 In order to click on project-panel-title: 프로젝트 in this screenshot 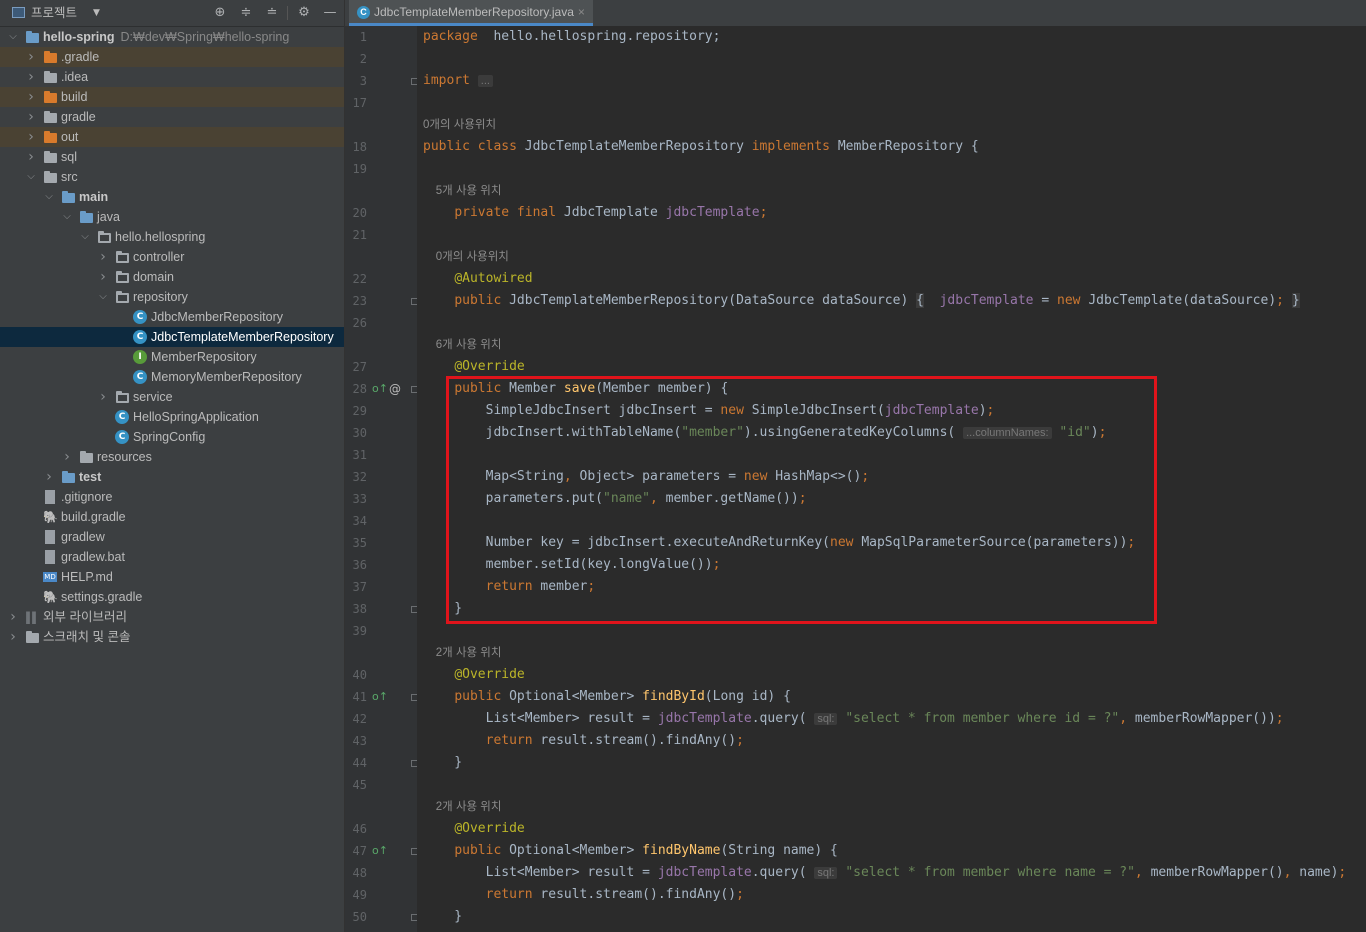, I will do `click(54, 13)`.